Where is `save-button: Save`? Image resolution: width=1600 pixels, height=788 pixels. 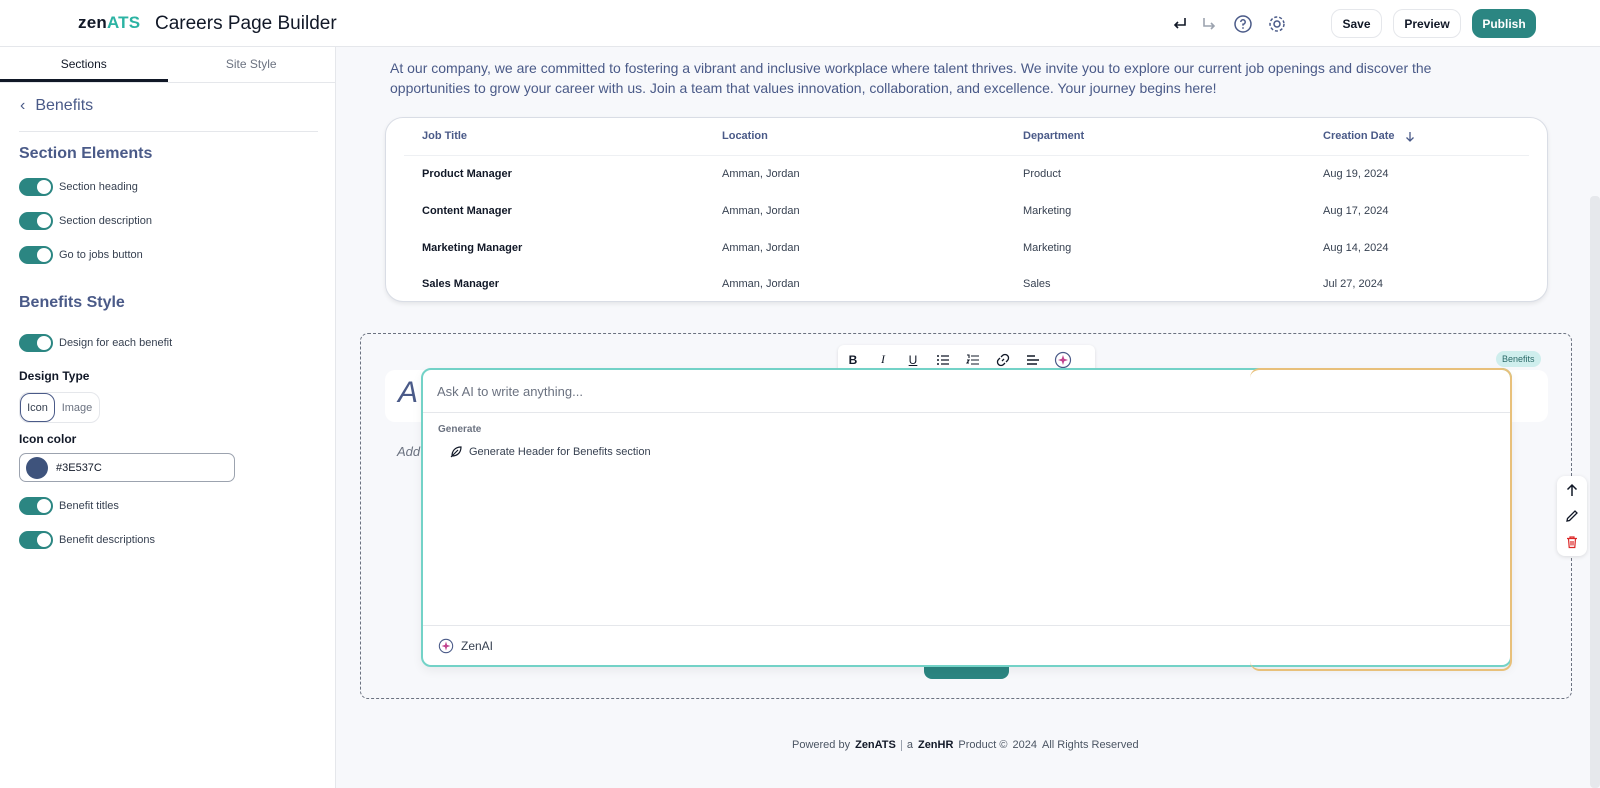
save-button: Save is located at coordinates (1356, 23).